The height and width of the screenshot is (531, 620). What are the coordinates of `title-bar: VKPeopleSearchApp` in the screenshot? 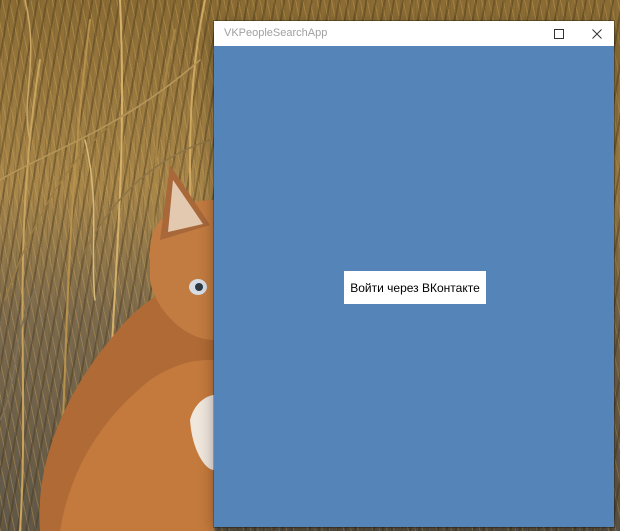 It's located at (414, 33).